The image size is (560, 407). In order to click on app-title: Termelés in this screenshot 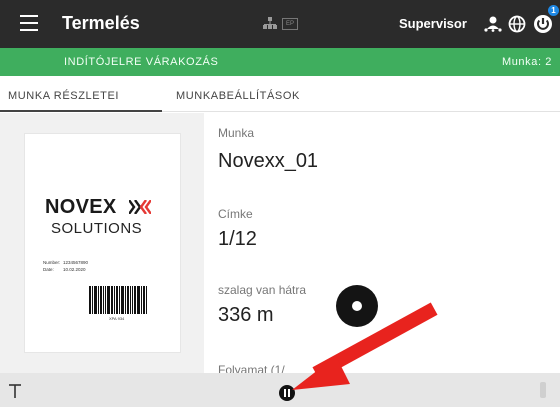, I will do `click(101, 23)`.